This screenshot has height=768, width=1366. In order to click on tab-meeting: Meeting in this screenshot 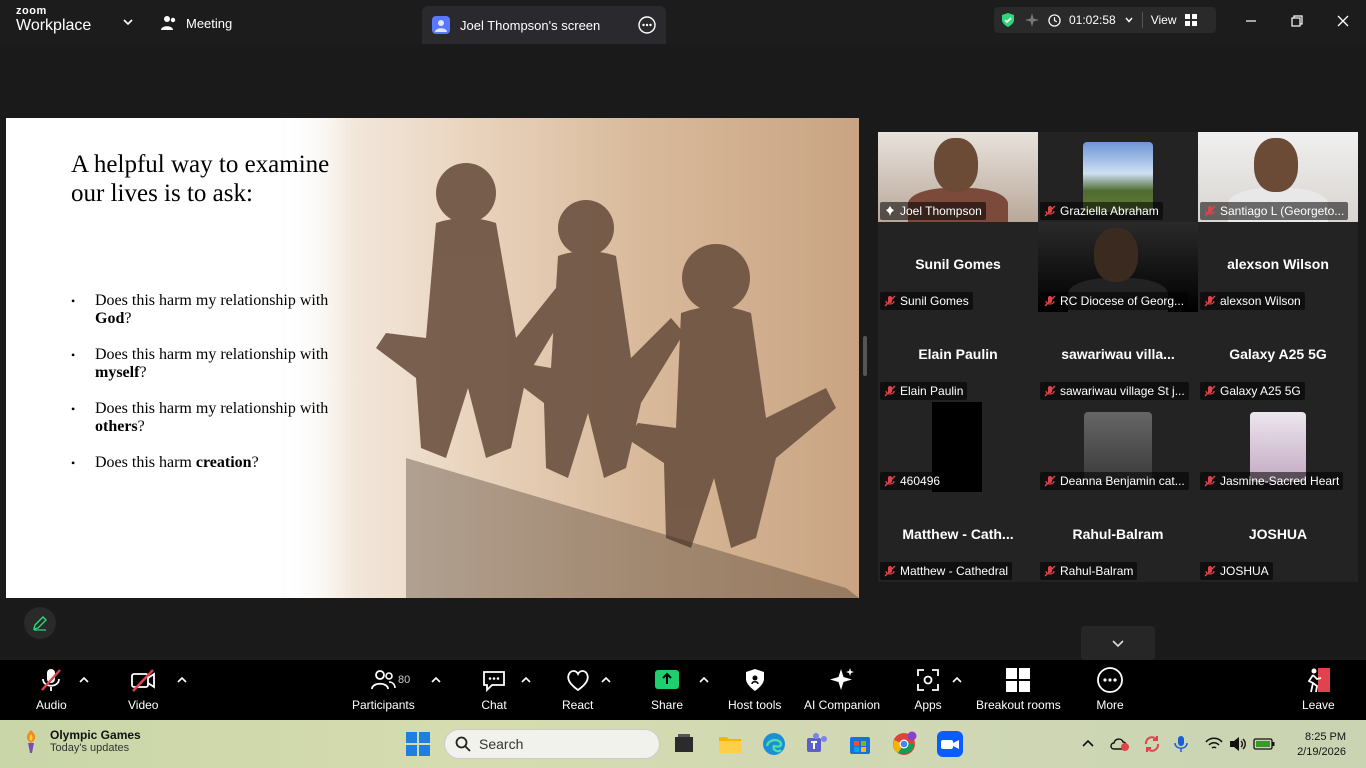, I will do `click(196, 23)`.